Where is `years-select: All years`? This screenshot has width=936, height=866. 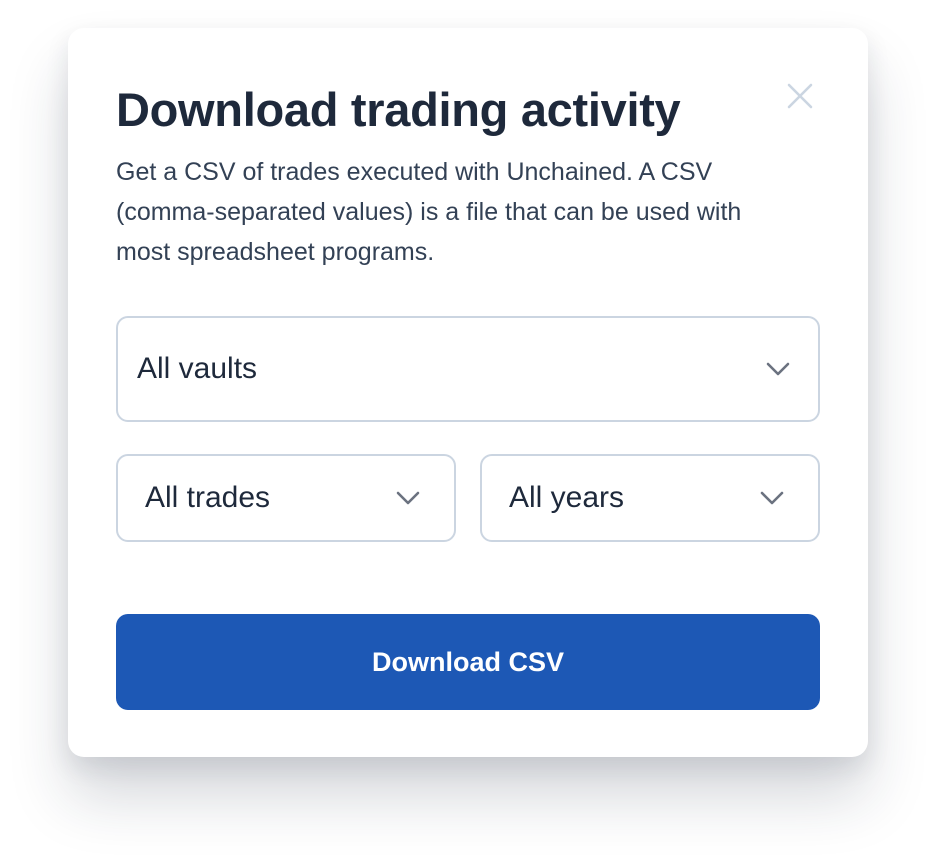 years-select: All years is located at coordinates (650, 498).